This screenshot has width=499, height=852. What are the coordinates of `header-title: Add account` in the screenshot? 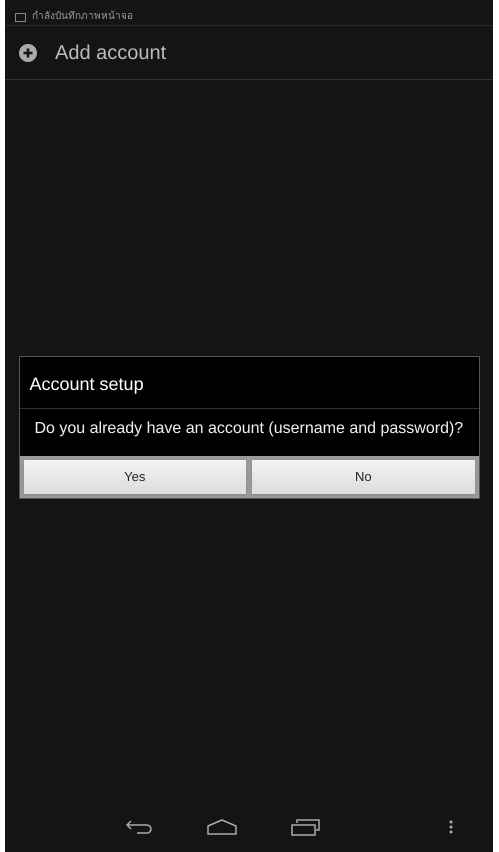 It's located at (110, 53).